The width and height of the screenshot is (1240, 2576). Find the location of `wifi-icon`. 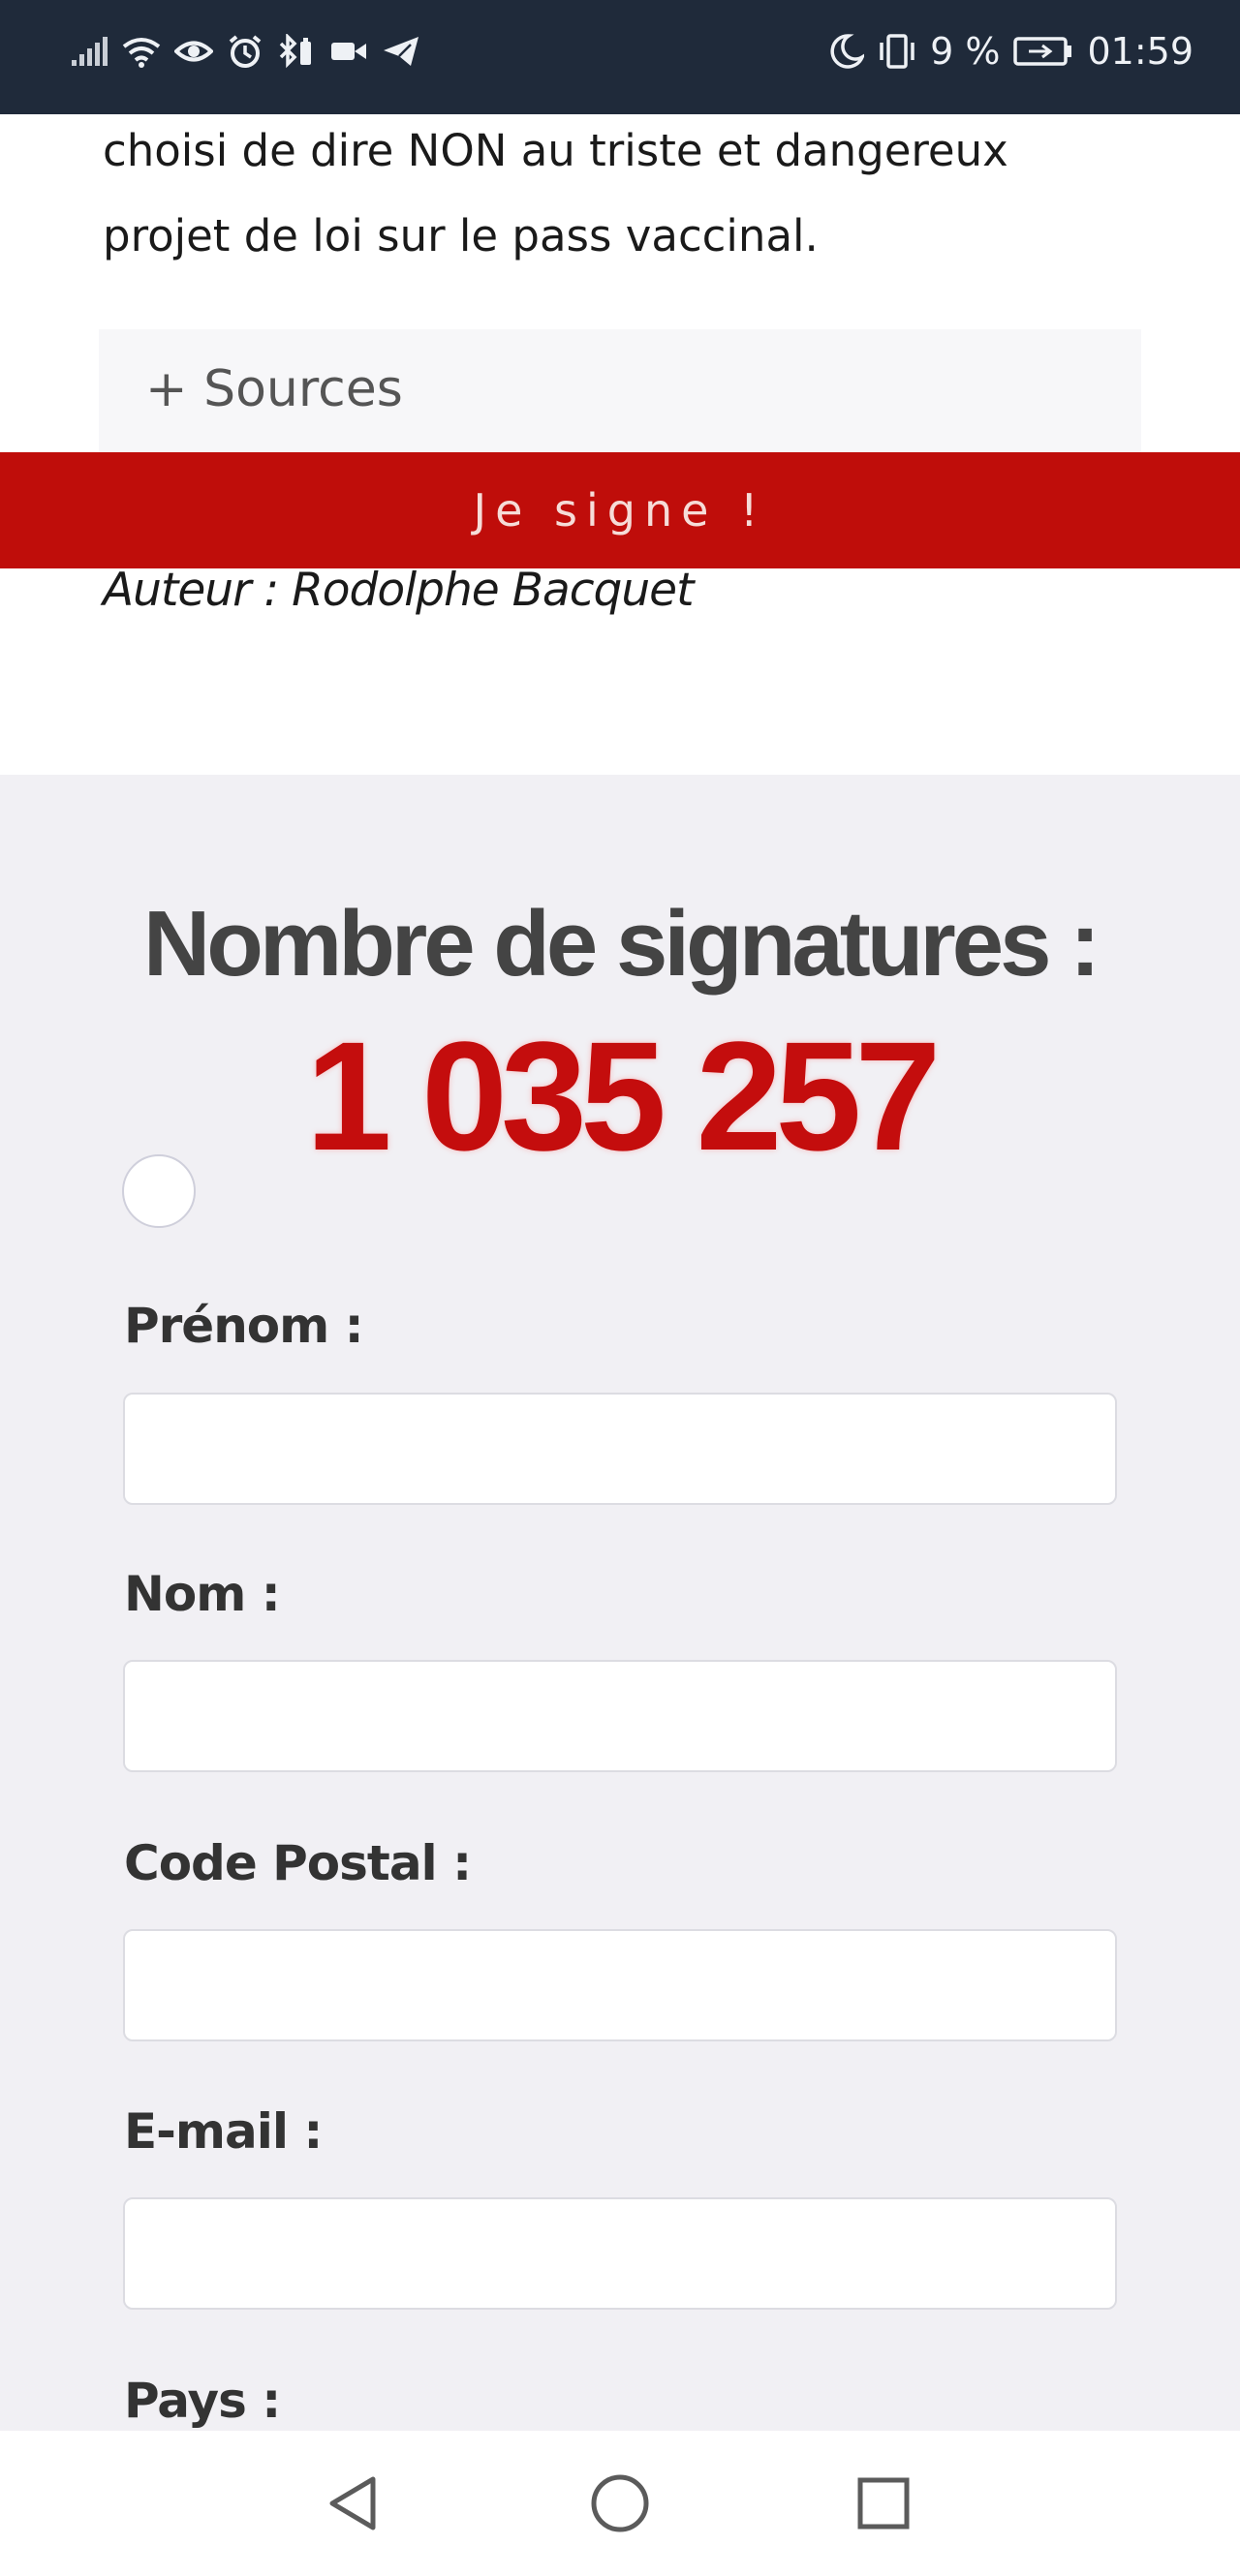

wifi-icon is located at coordinates (141, 51).